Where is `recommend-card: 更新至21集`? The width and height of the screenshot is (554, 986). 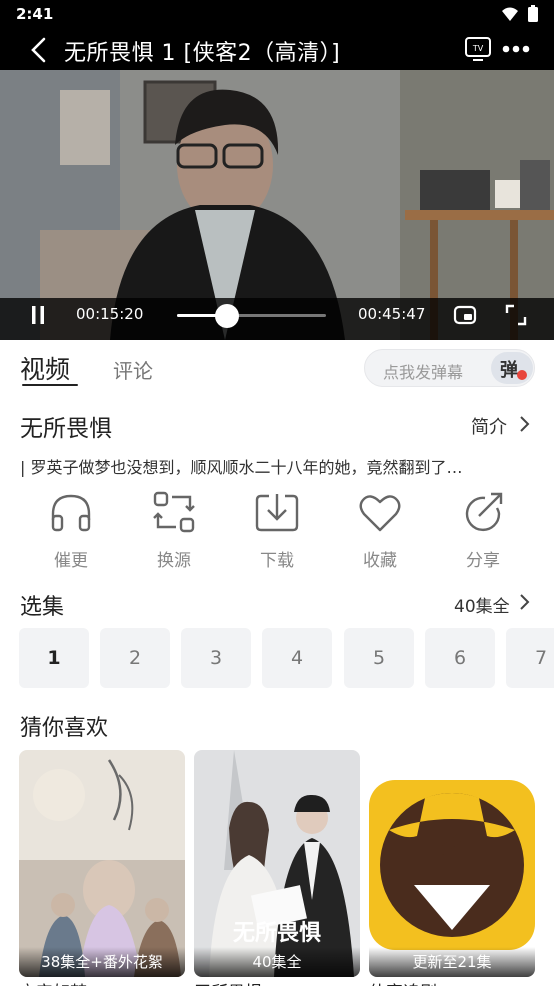
recommend-card: 更新至21集 is located at coordinates (452, 863).